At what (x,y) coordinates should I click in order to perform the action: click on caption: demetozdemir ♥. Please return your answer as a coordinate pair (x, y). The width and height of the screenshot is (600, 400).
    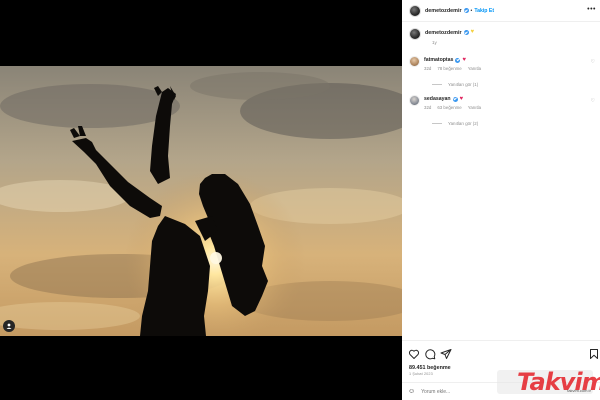
    Looking at the image, I should click on (441, 34).